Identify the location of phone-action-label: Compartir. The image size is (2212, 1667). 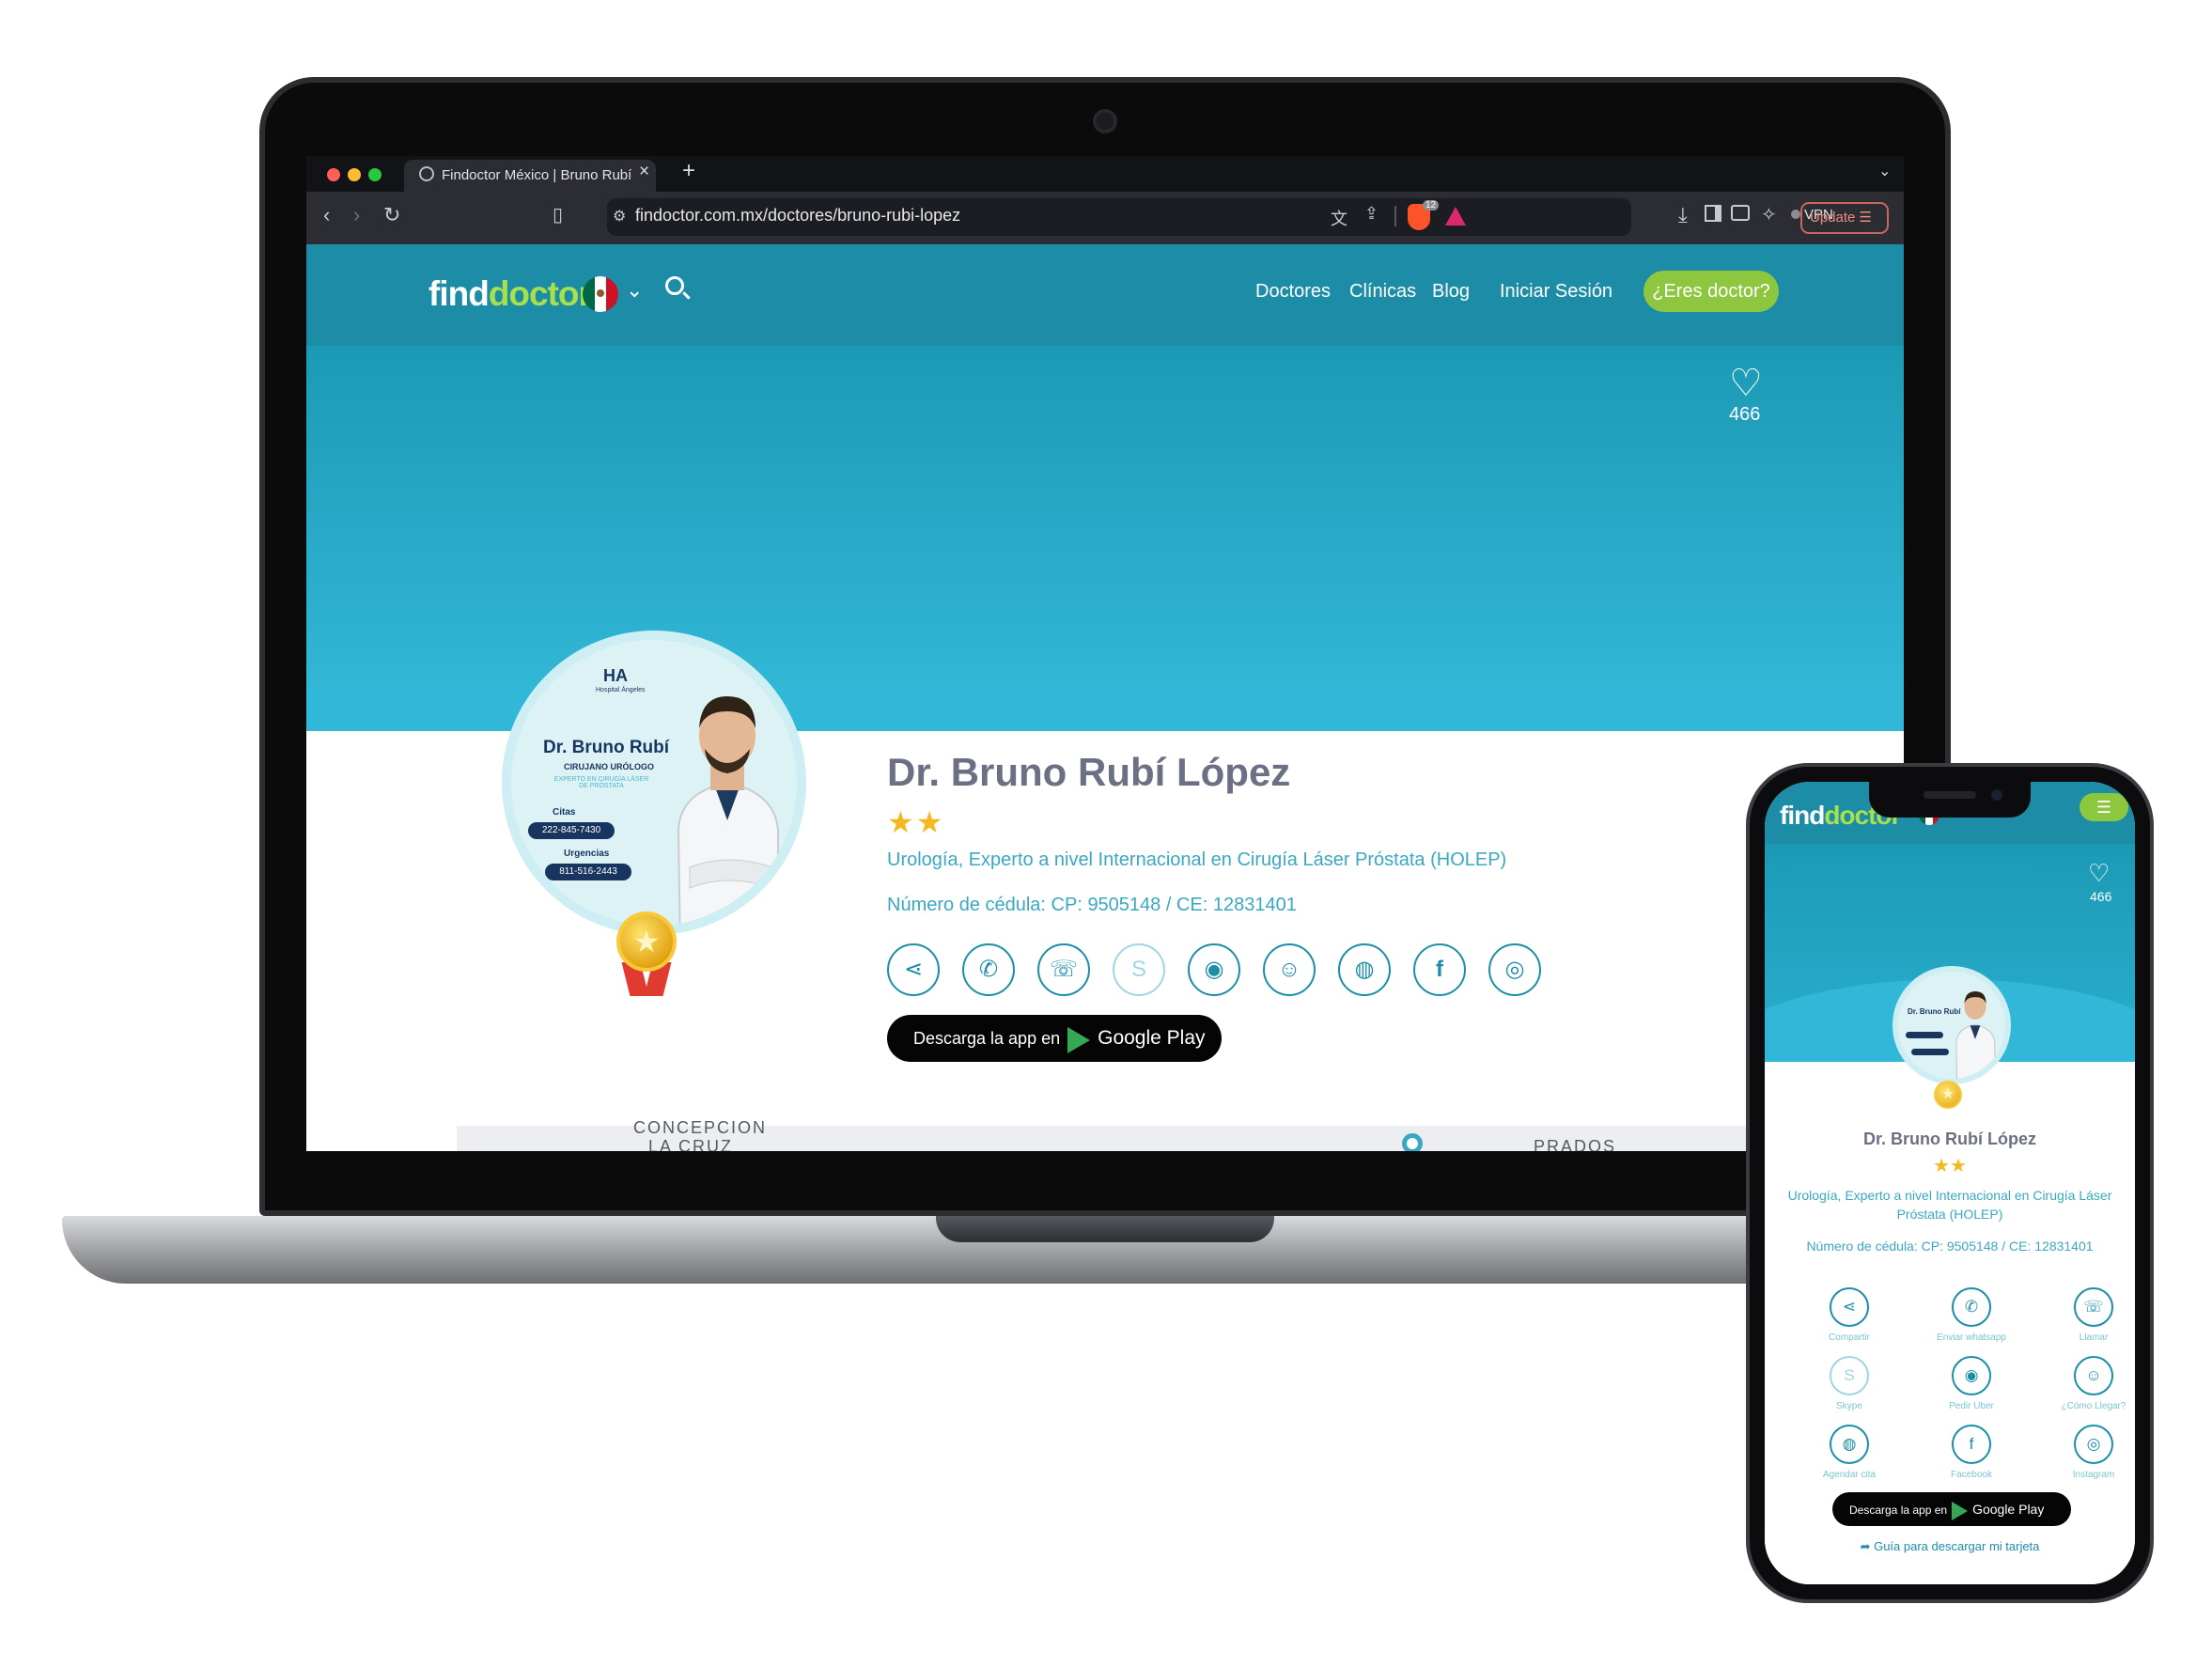
(1849, 1337).